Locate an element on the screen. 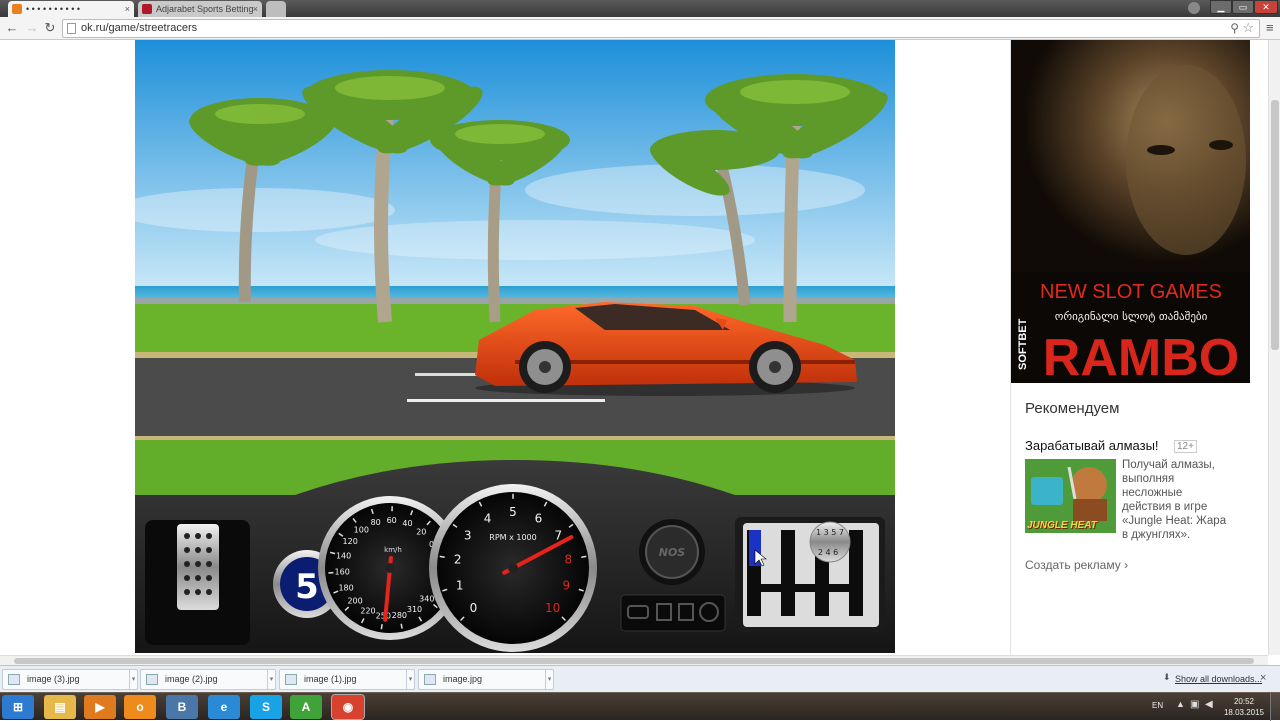  volume-icon: ◀ is located at coordinates (1209, 704).